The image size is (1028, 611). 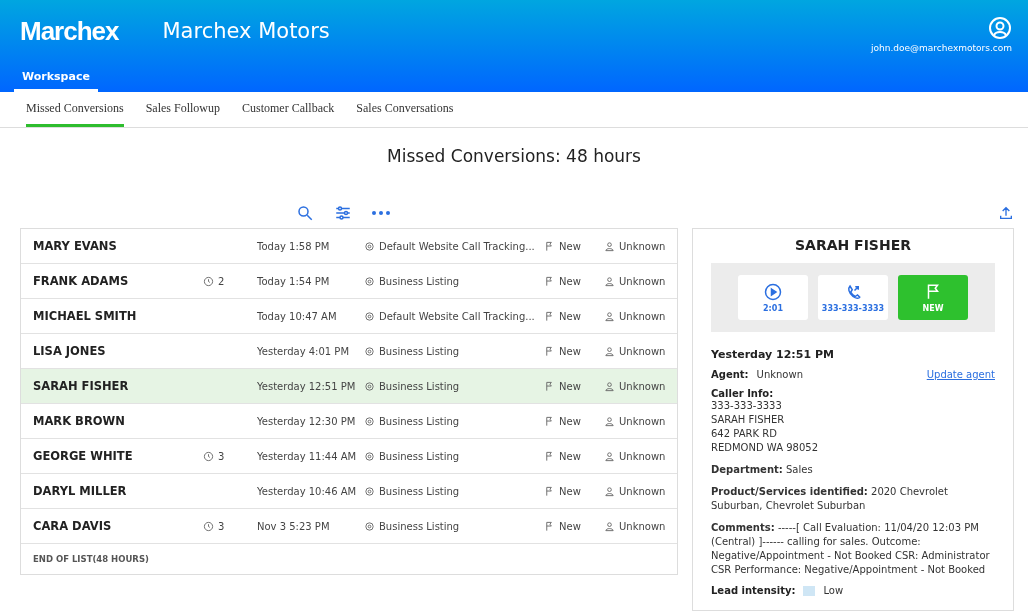 What do you see at coordinates (773, 354) in the screenshot?
I see `detail-time: Yesterday 12:51 PM` at bounding box center [773, 354].